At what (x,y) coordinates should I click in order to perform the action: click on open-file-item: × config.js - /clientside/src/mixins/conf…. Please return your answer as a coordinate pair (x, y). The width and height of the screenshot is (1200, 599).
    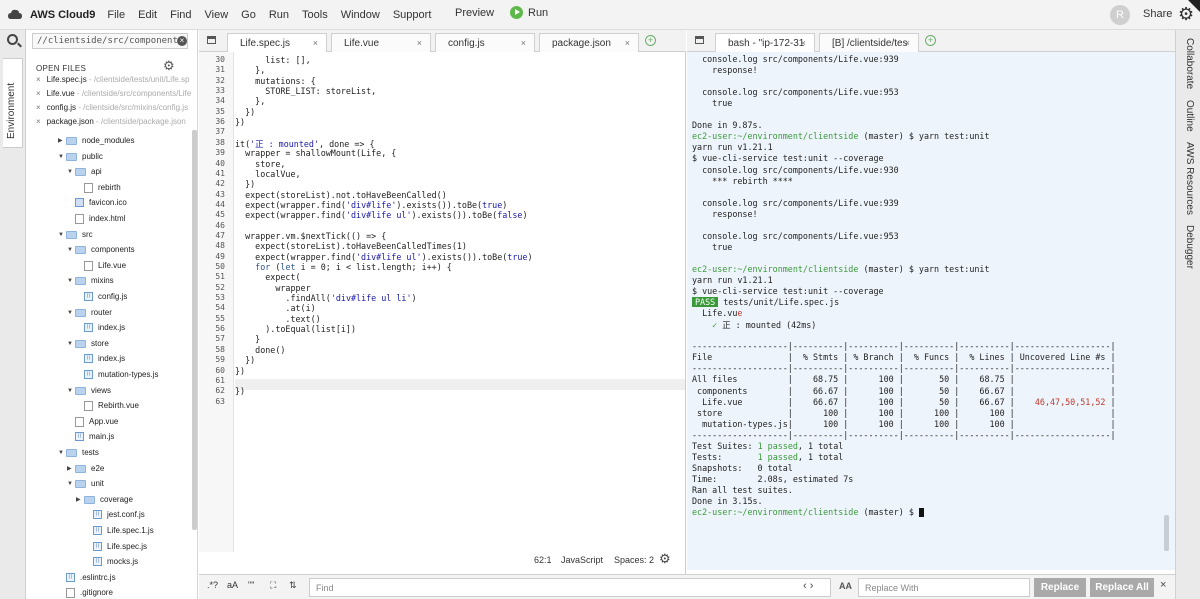
    Looking at the image, I should click on (112, 109).